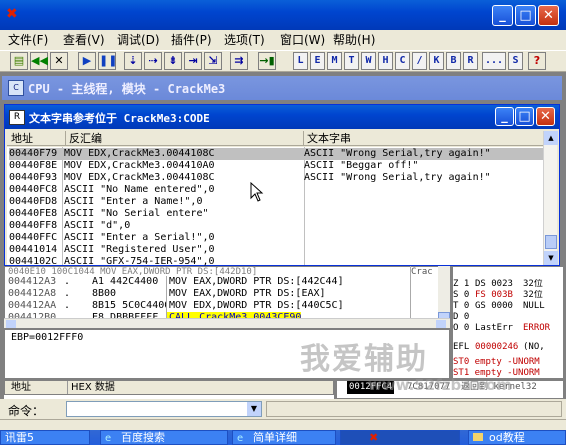  What do you see at coordinates (517, 437) in the screenshot?
I see `taskbar-item: od教程` at bounding box center [517, 437].